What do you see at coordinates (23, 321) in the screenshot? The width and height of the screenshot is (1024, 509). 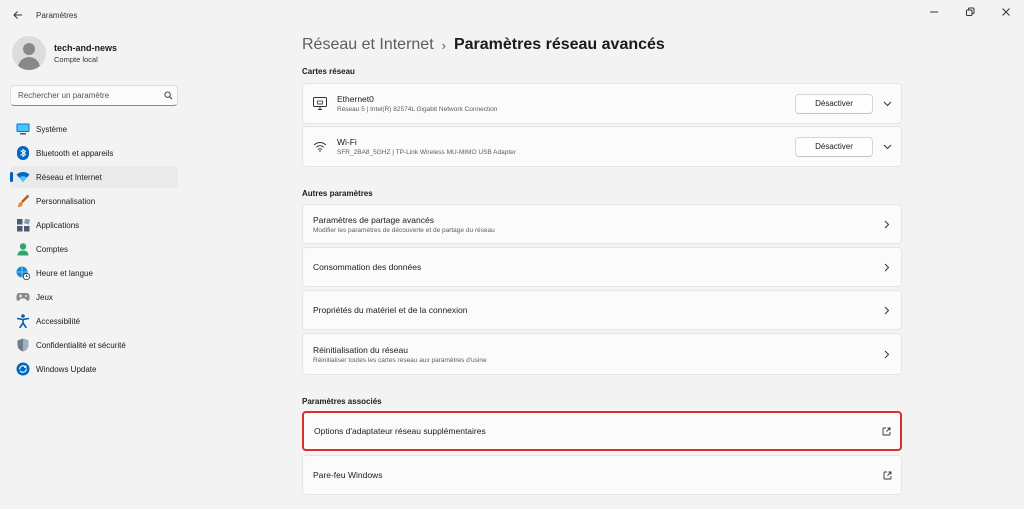 I see `accessibility-icon` at bounding box center [23, 321].